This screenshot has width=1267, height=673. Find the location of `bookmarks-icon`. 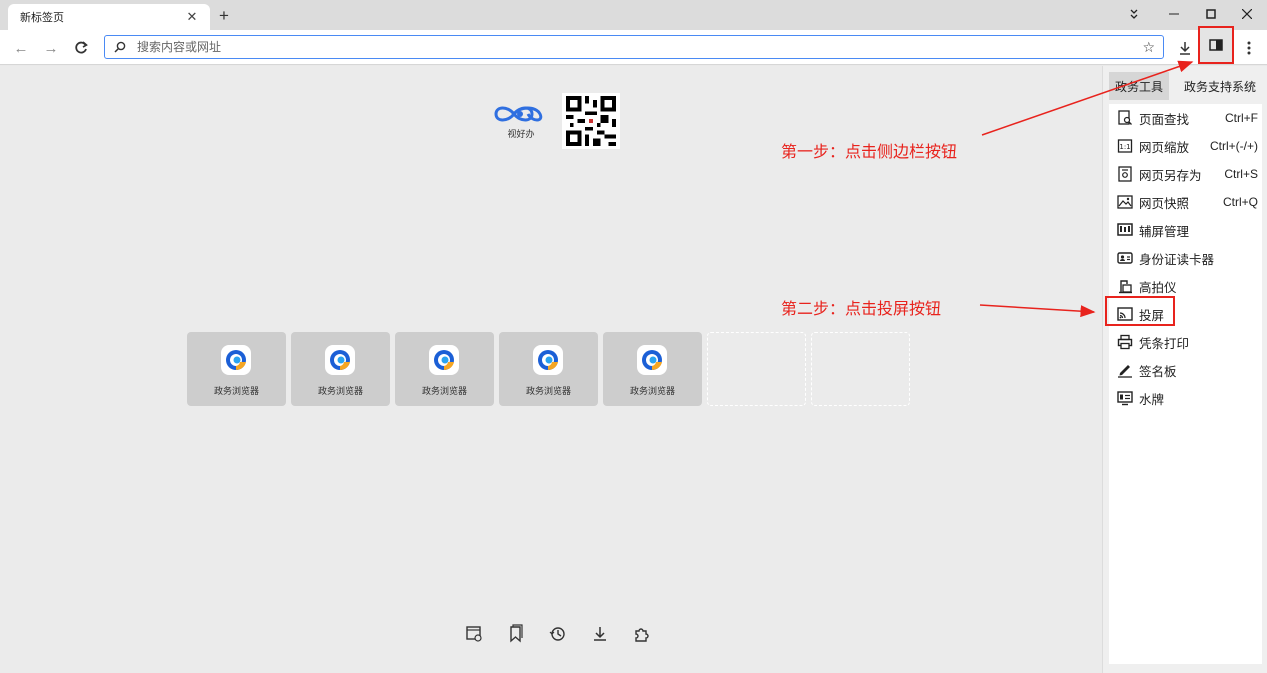

bookmarks-icon is located at coordinates (516, 634).